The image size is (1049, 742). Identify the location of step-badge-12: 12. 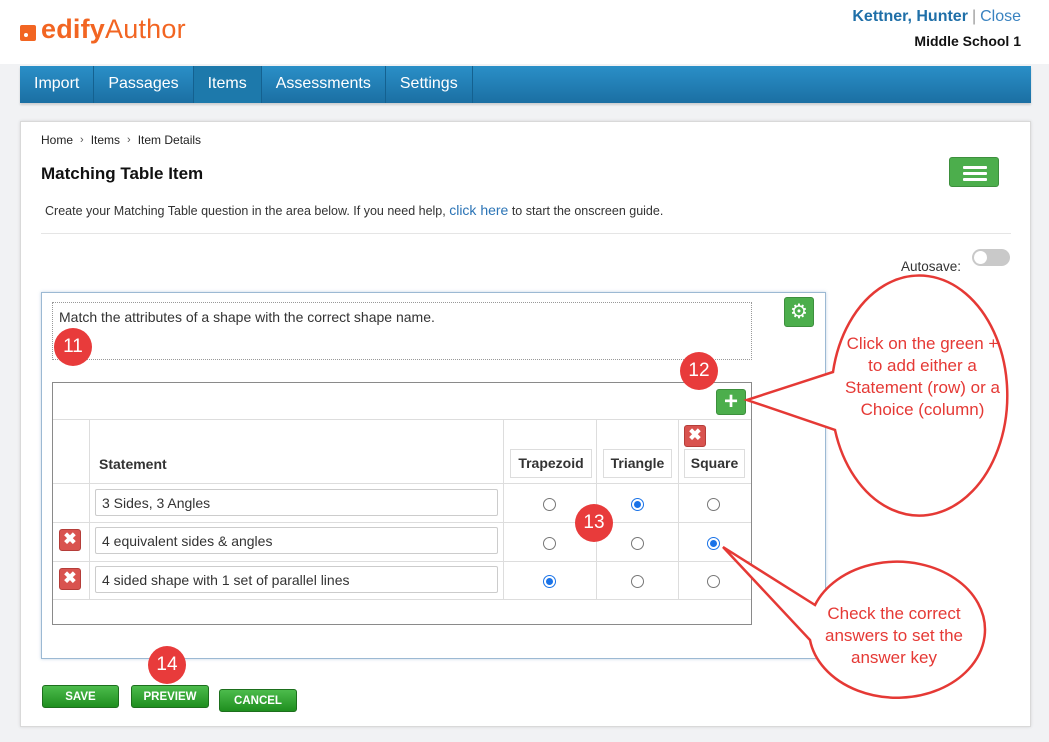
(699, 371).